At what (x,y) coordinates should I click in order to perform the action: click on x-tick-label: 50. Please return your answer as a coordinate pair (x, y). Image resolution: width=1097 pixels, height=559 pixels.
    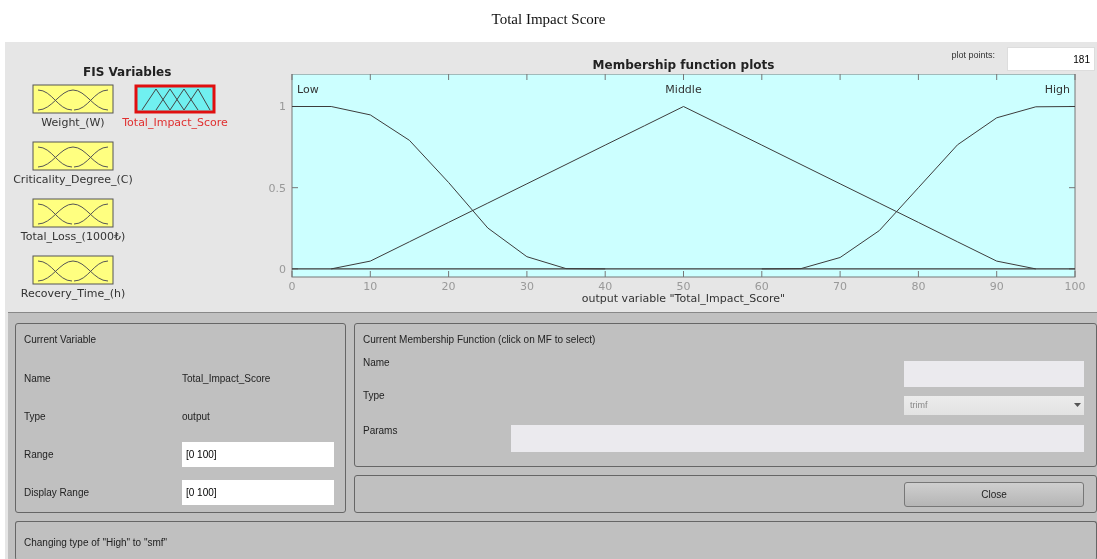
    Looking at the image, I should click on (683, 286).